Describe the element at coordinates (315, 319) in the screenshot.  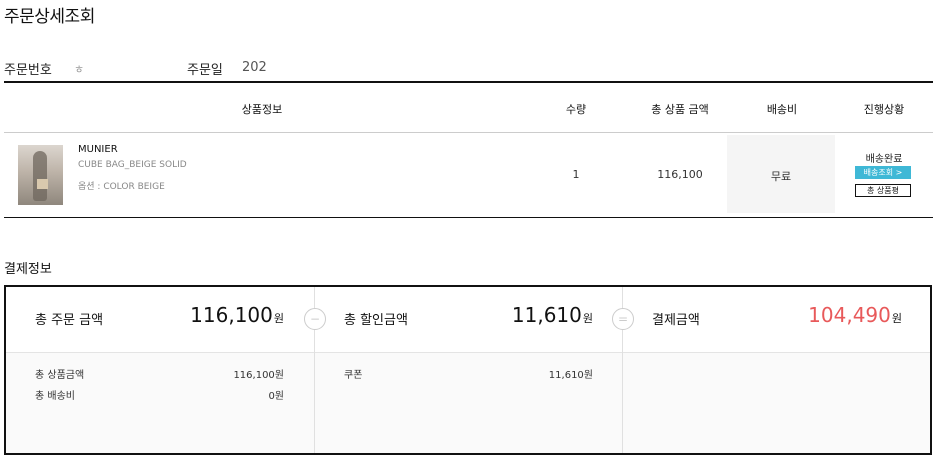
I see `minus-icon: −` at that location.